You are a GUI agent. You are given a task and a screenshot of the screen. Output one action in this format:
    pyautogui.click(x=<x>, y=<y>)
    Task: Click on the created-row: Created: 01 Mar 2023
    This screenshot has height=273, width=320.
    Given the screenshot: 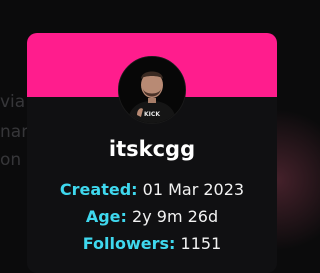 What is the action you would take?
    pyautogui.click(x=152, y=189)
    